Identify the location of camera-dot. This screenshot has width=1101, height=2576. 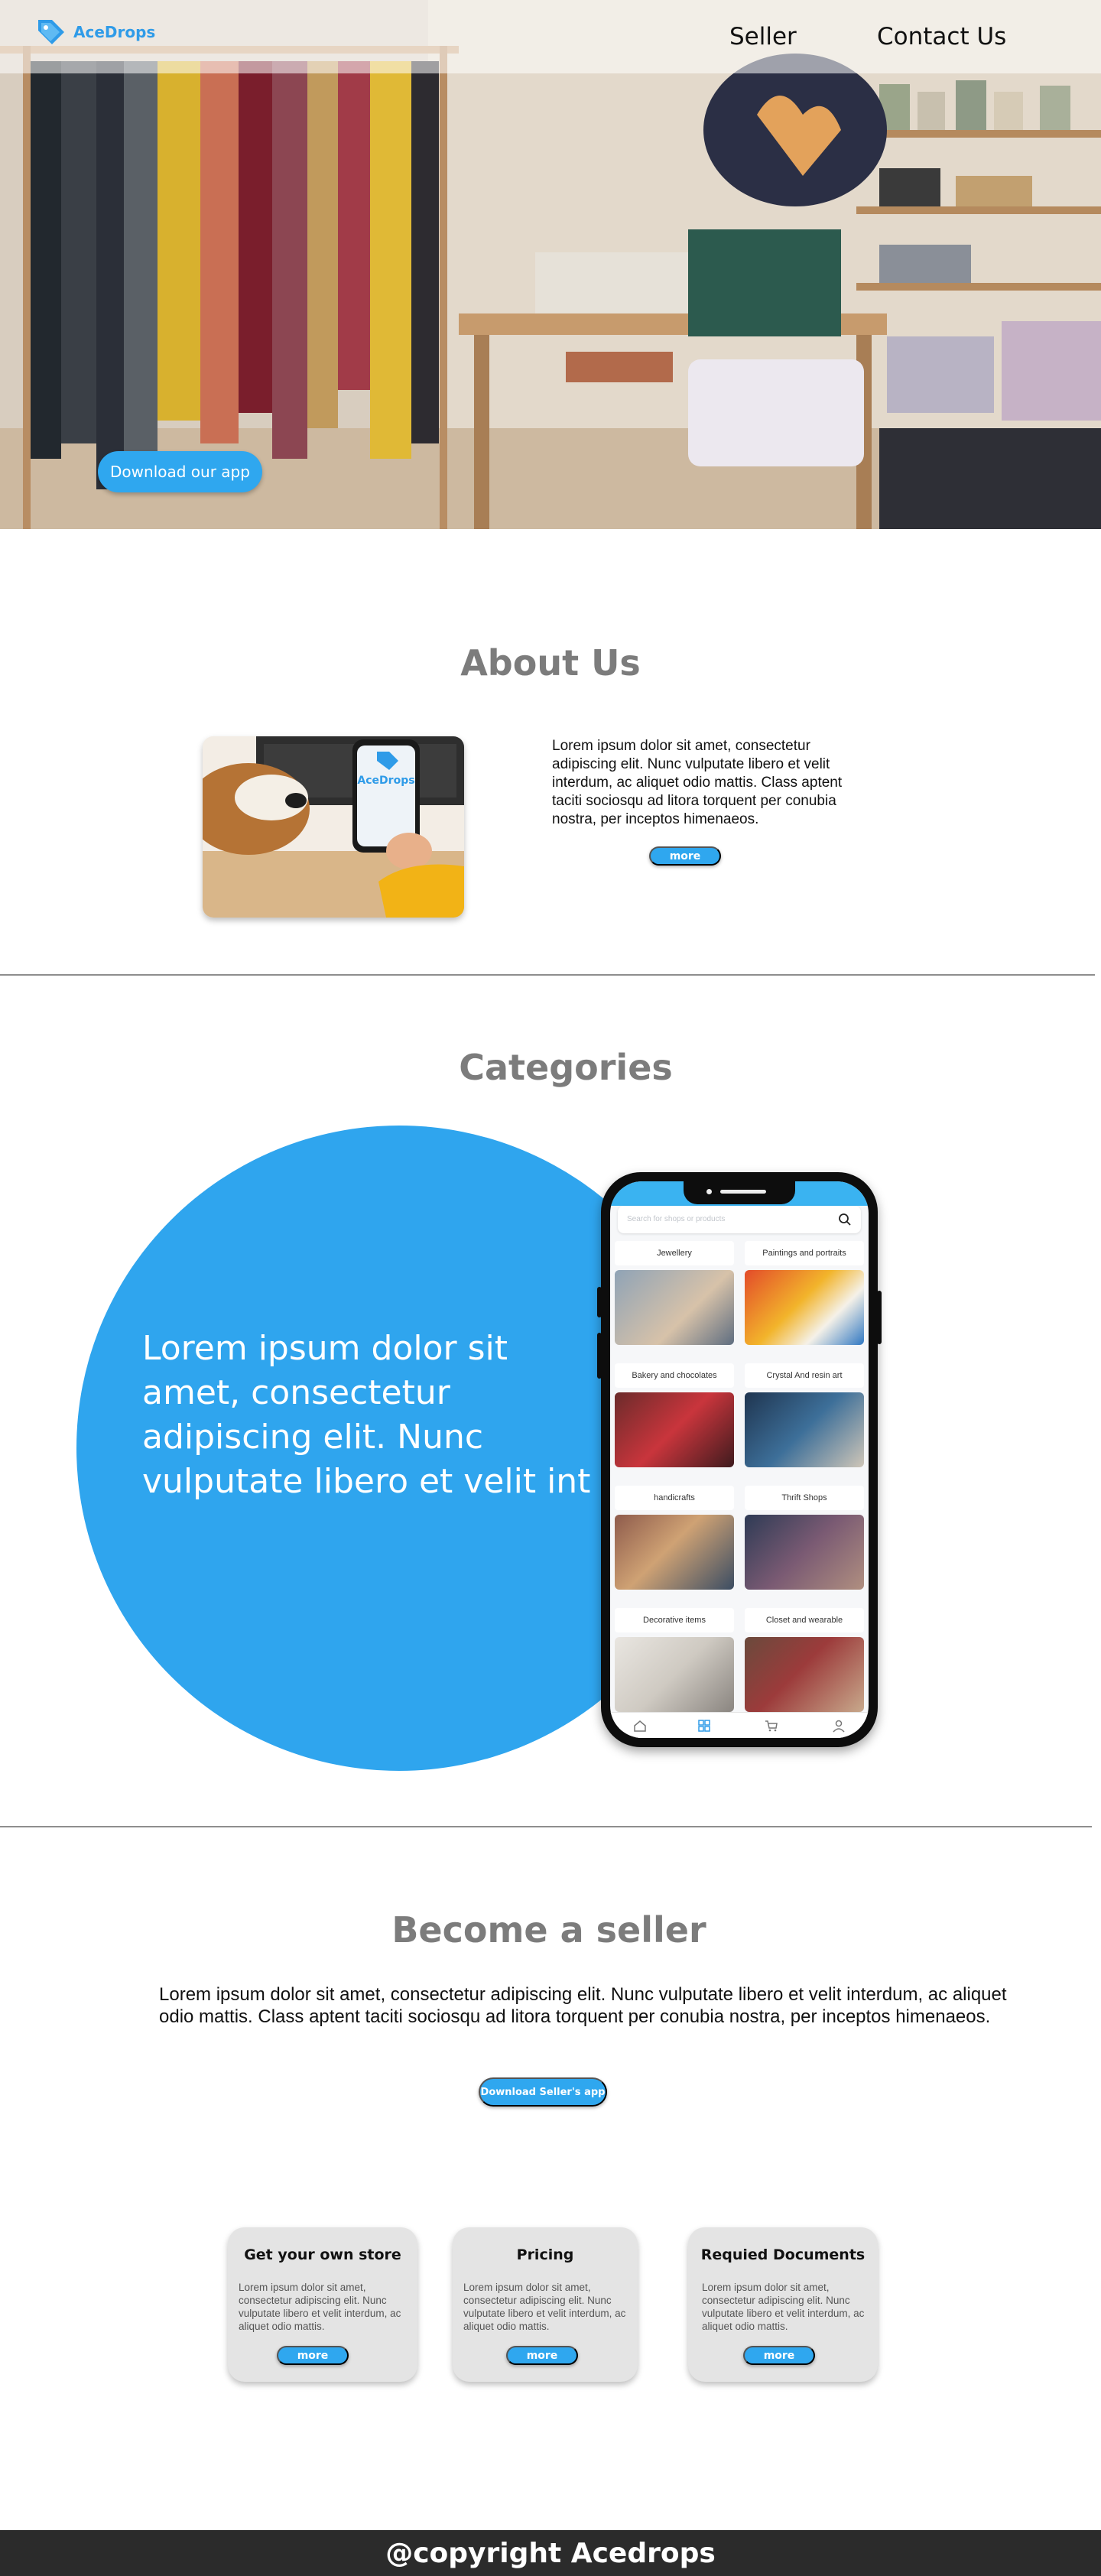
(709, 1192).